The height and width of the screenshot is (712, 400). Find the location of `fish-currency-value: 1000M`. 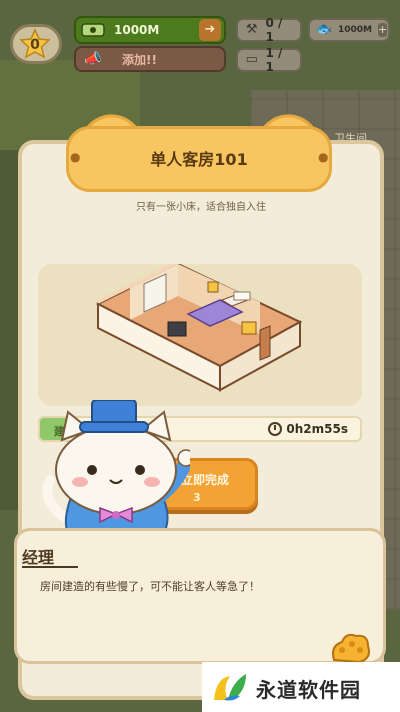

fish-currency-value: 1000M is located at coordinates (355, 30).